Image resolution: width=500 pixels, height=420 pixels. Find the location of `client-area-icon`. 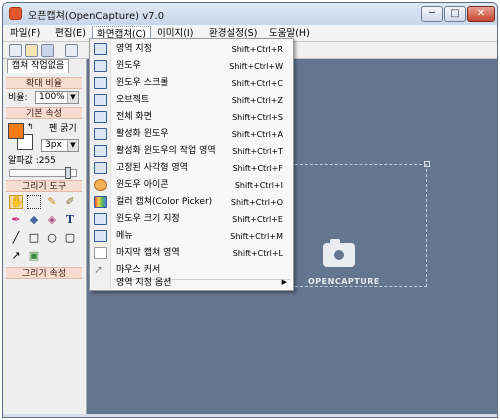

client-area-icon is located at coordinates (100, 151).